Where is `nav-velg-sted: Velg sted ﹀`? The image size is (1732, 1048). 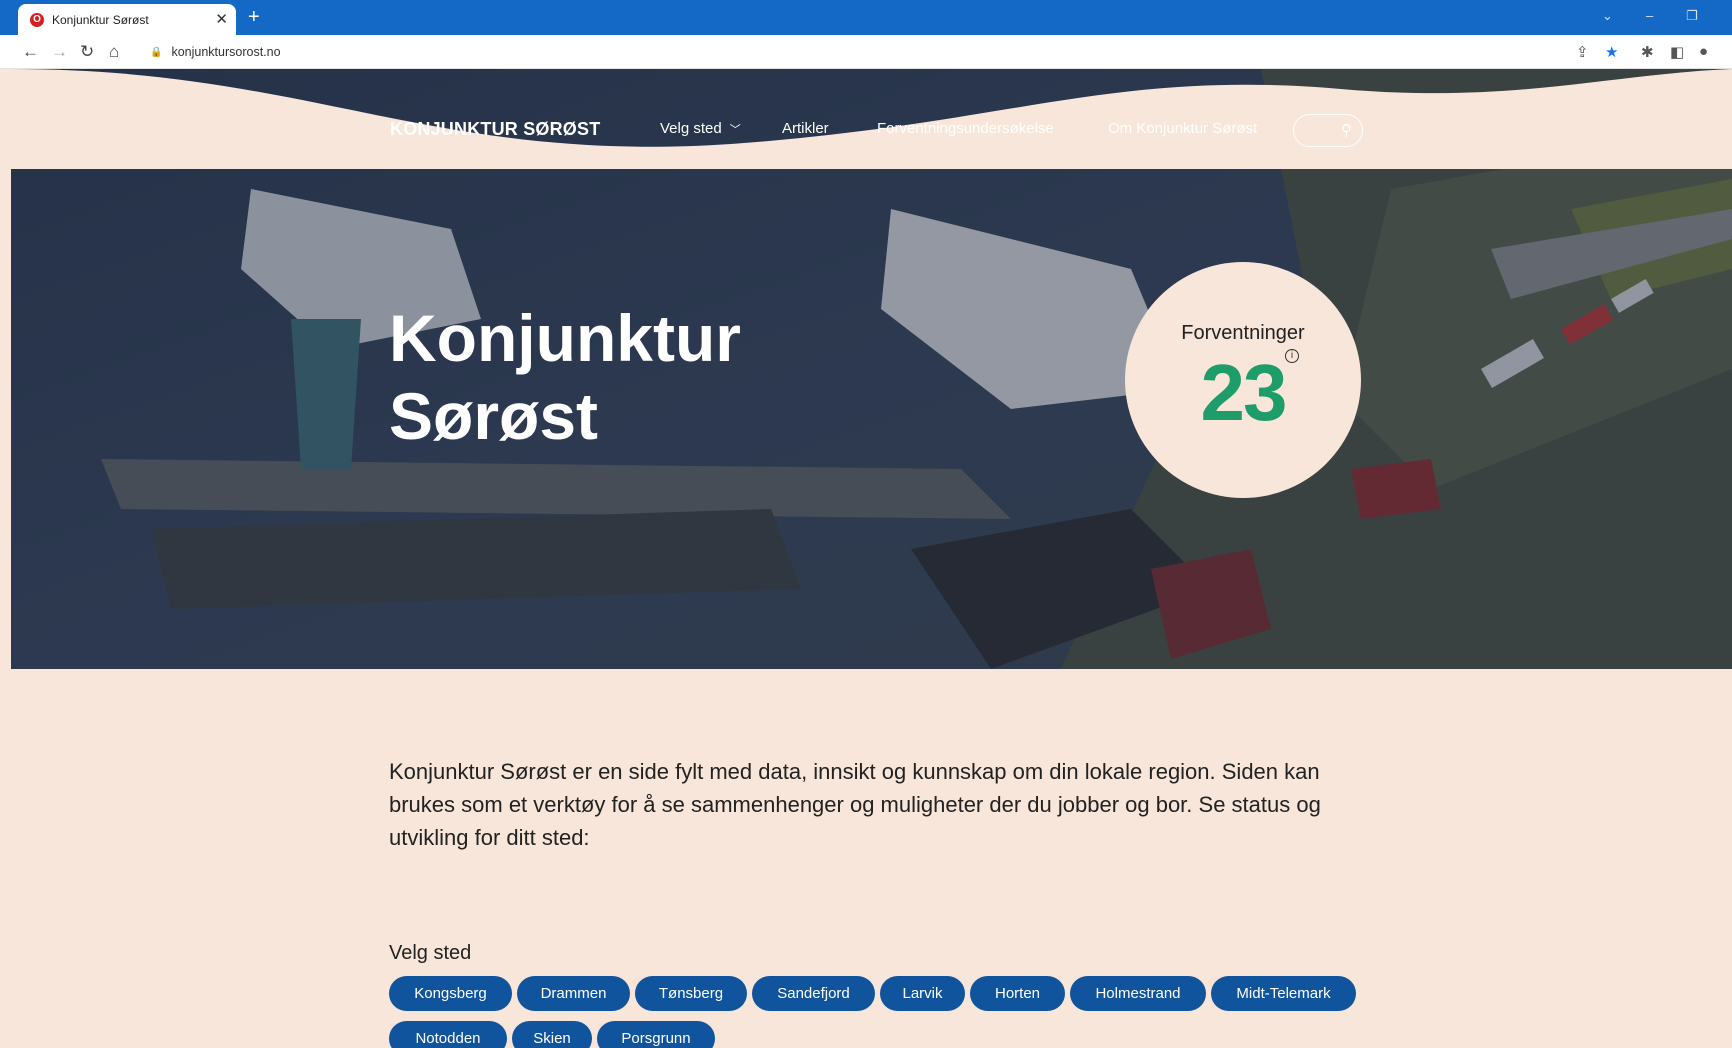 nav-velg-sted: Velg sted ﹀ is located at coordinates (700, 128).